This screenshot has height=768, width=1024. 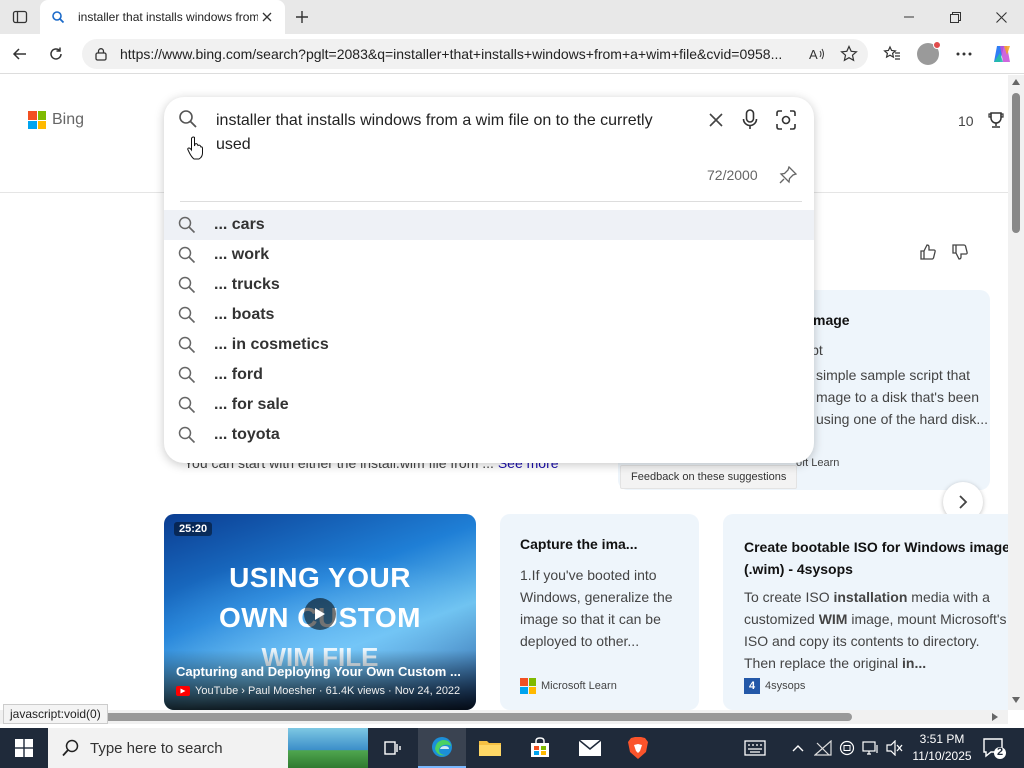 I want to click on horizontal-scrollbar, so click(x=504, y=717).